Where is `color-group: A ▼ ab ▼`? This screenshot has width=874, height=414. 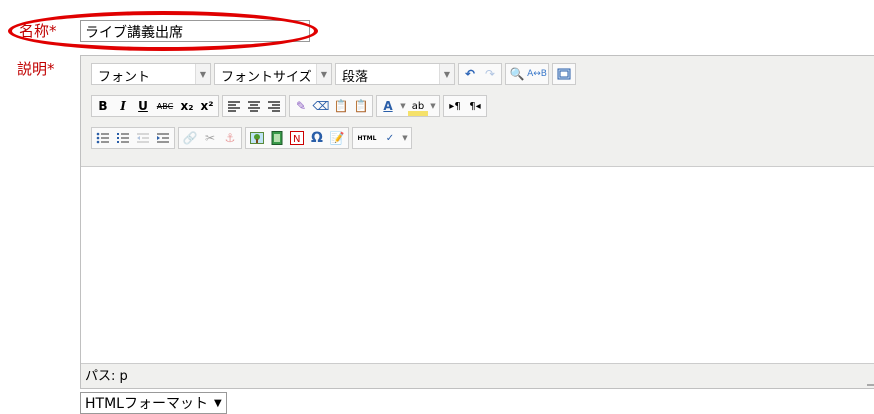 color-group: A ▼ ab ▼ is located at coordinates (408, 106).